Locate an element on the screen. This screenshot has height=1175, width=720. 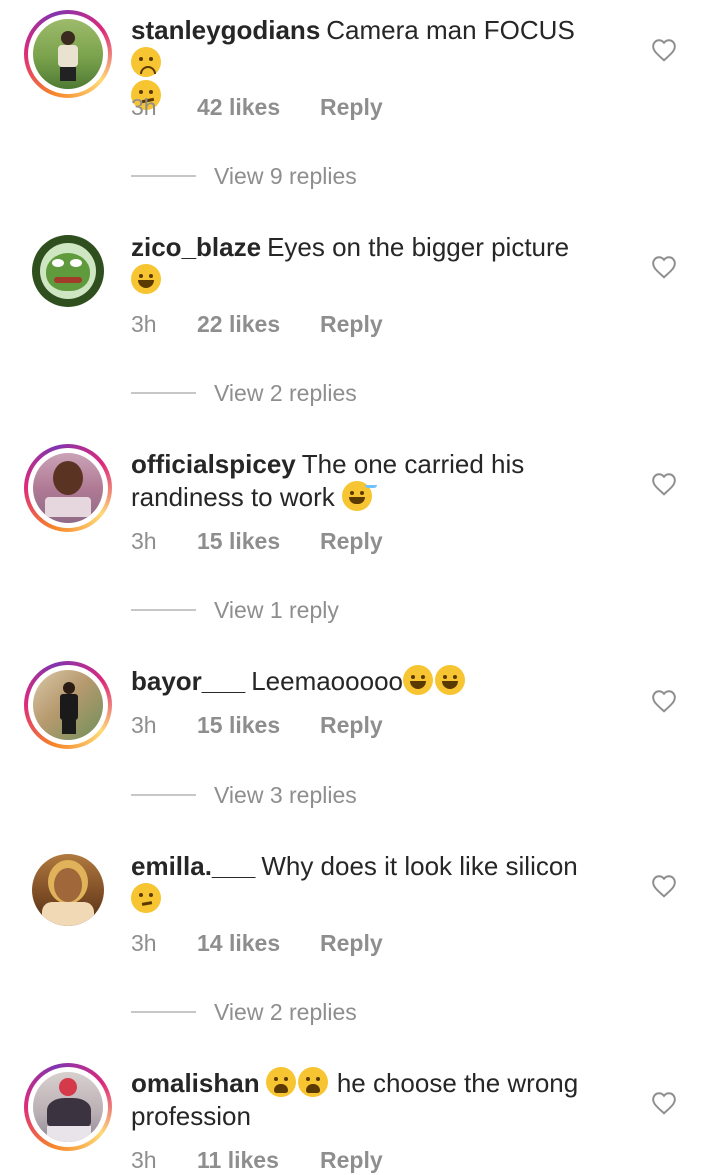
view-replies-button: View 9 replies is located at coordinates (331, 176).